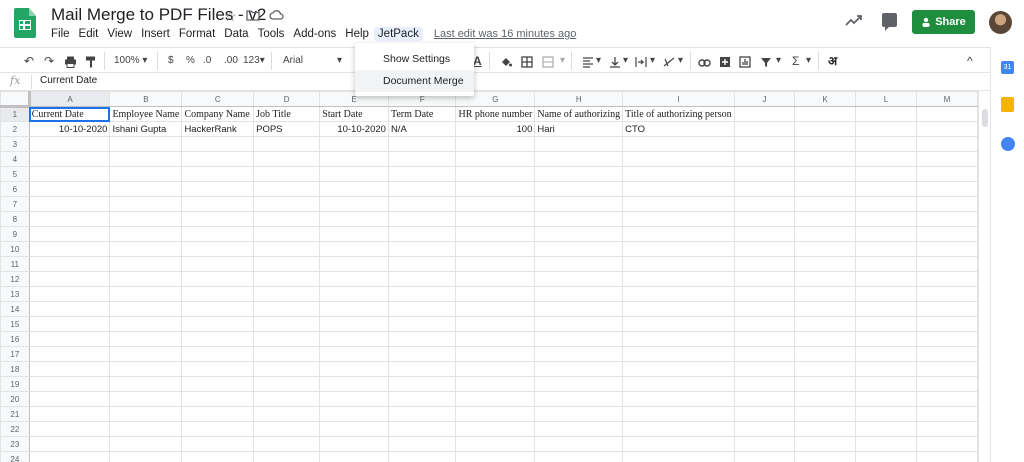  I want to click on h-align-dropdown-icon: ▾, so click(598, 61).